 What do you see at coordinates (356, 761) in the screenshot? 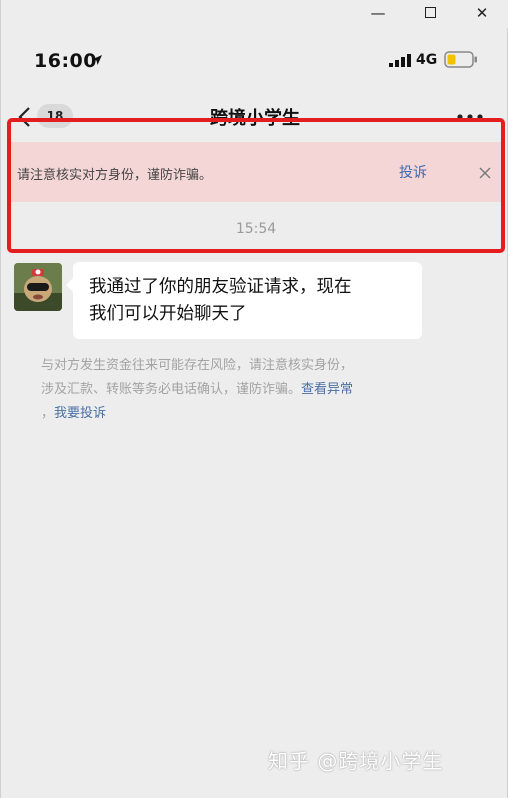
I see `watermark: 知乎 @跨境小学生` at bounding box center [356, 761].